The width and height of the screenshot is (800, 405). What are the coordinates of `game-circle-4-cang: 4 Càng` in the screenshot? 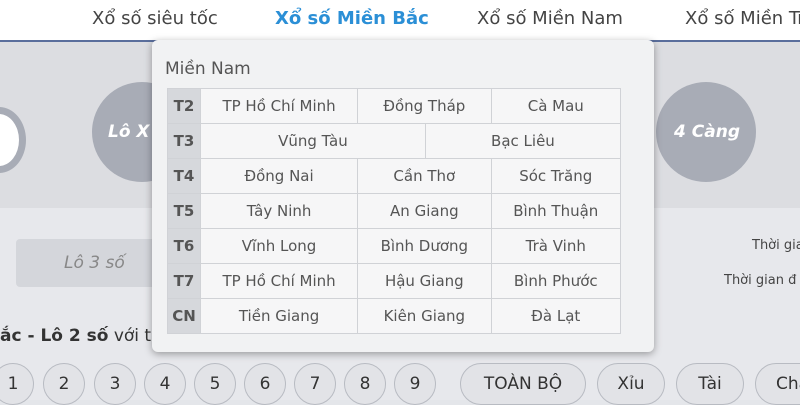 It's located at (706, 132).